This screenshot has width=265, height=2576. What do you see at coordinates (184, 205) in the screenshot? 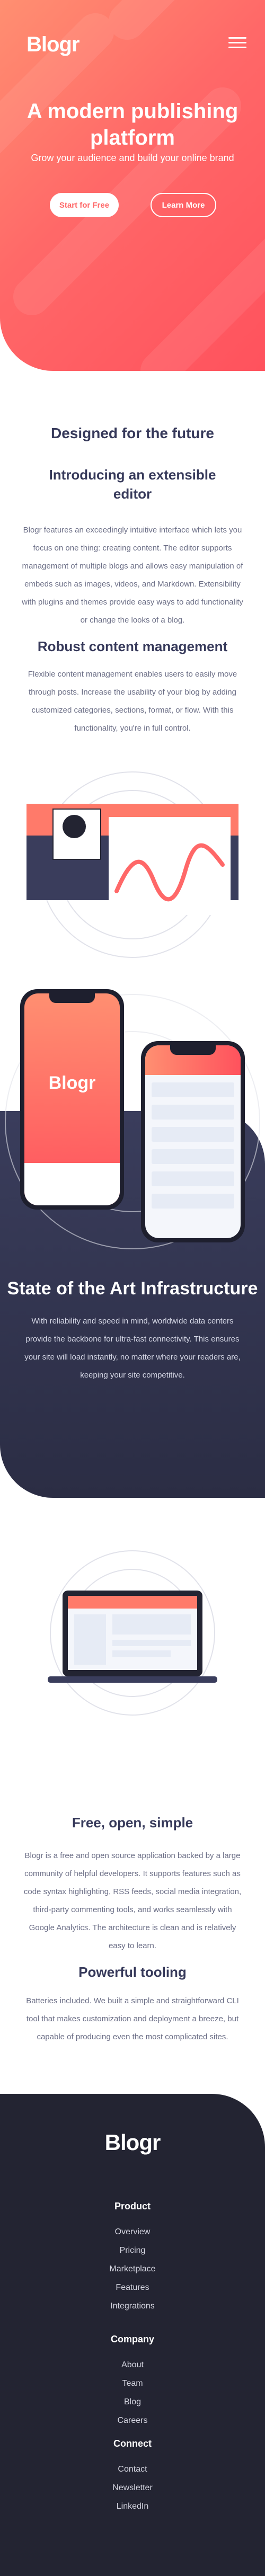
I see `learn-more-button: Learn More` at bounding box center [184, 205].